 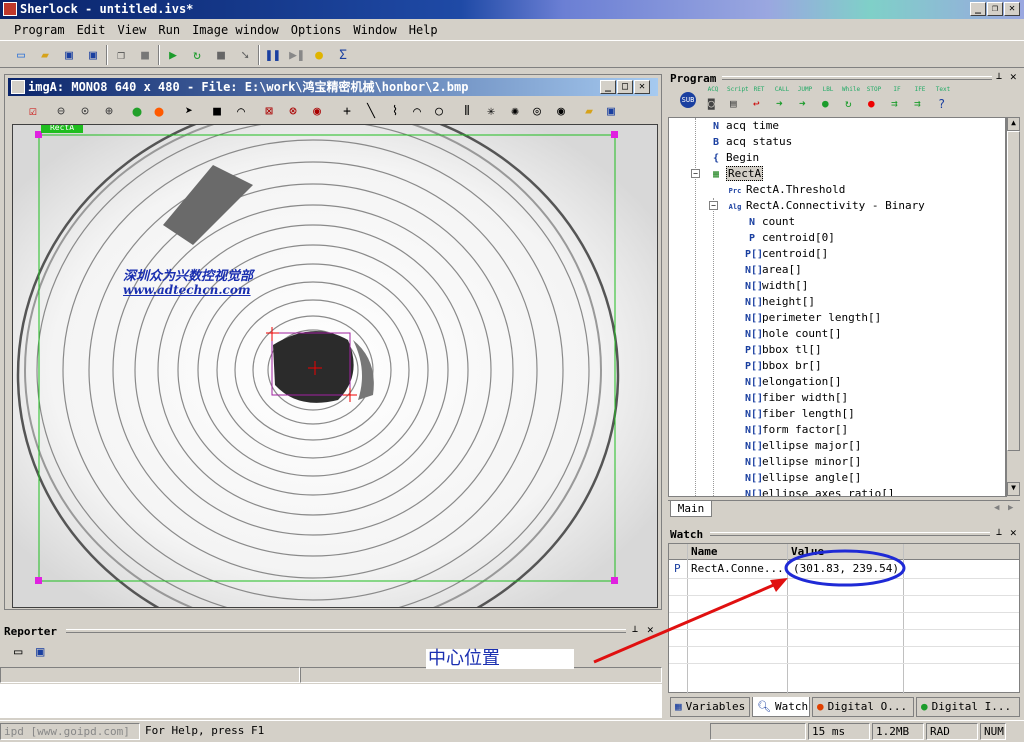 What do you see at coordinates (813, 318) in the screenshot?
I see `tree-item: N[]perimeter length[]` at bounding box center [813, 318].